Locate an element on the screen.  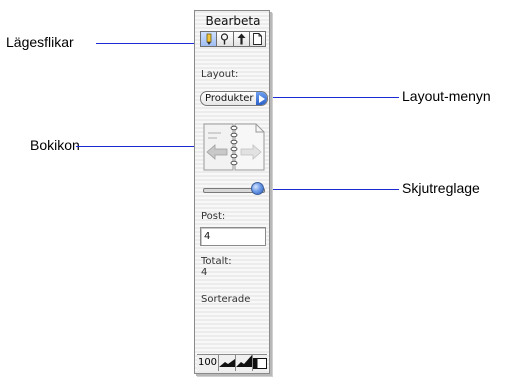
layout-menu-value: Produkter is located at coordinates (229, 98).